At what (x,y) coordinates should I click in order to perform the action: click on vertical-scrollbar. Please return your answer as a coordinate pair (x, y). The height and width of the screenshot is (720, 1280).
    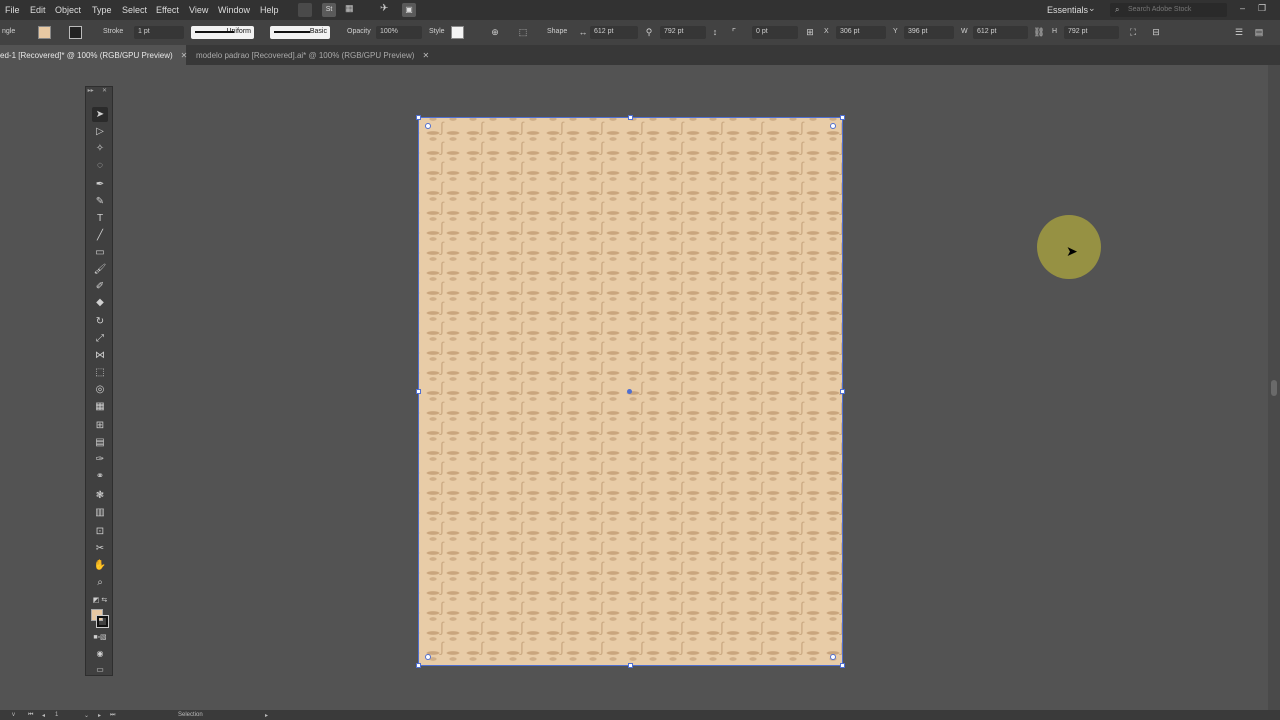
    Looking at the image, I should click on (1274, 387).